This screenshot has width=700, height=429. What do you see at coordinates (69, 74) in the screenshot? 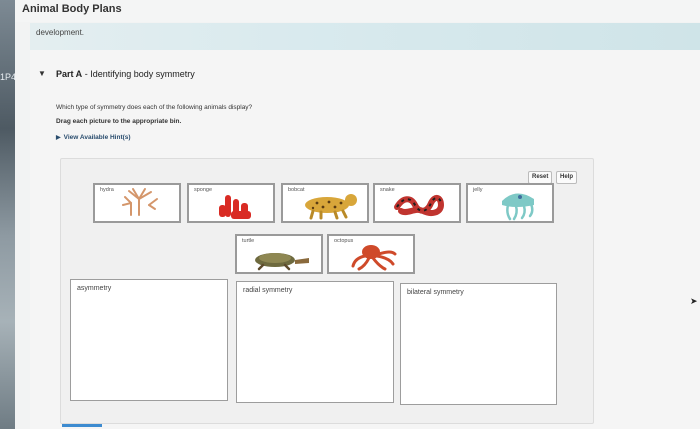
I see `part-label: Part A` at bounding box center [69, 74].